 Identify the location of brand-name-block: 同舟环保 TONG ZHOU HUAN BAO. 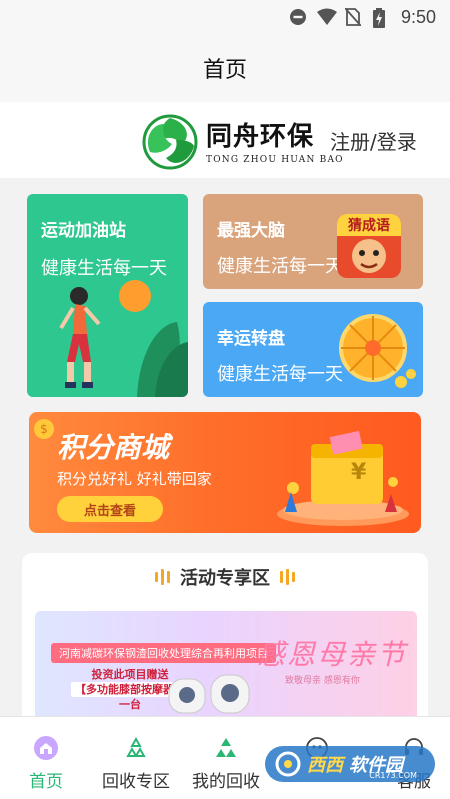
(275, 140).